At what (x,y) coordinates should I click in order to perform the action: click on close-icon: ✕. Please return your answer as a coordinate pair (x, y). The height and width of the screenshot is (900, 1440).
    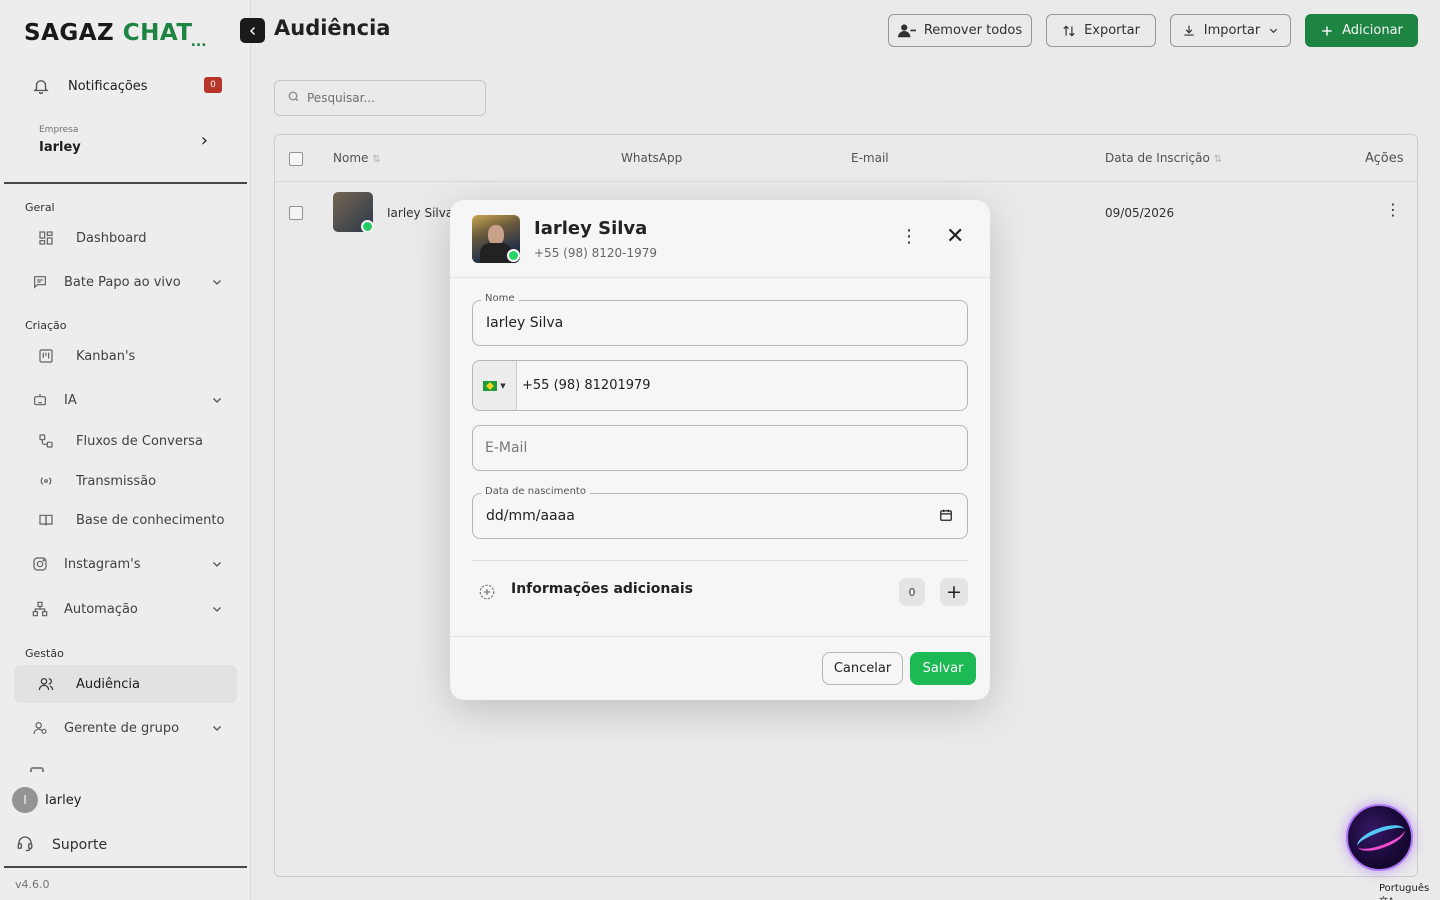
    Looking at the image, I should click on (955, 237).